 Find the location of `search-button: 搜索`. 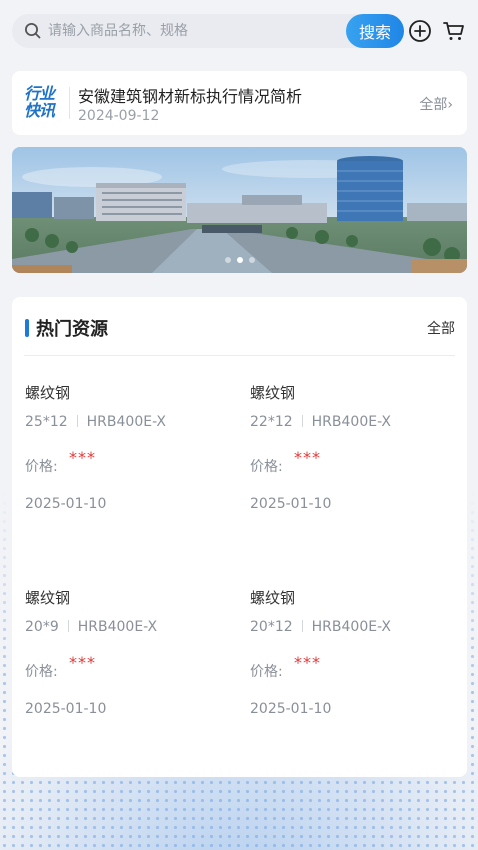

search-button: 搜索 is located at coordinates (375, 31).